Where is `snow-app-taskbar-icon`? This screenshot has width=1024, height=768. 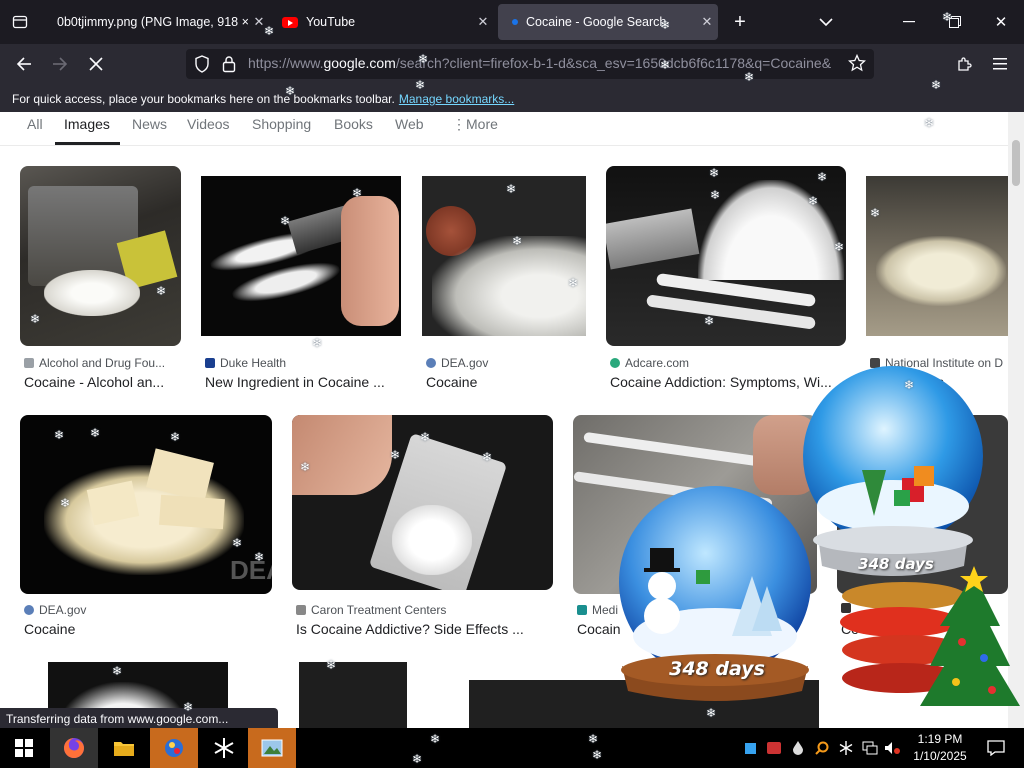 snow-app-taskbar-icon is located at coordinates (174, 748).